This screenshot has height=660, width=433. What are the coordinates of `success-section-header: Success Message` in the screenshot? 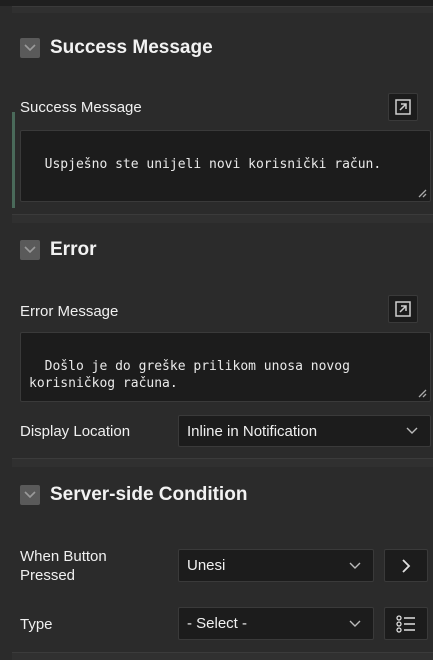 It's located at (222, 48).